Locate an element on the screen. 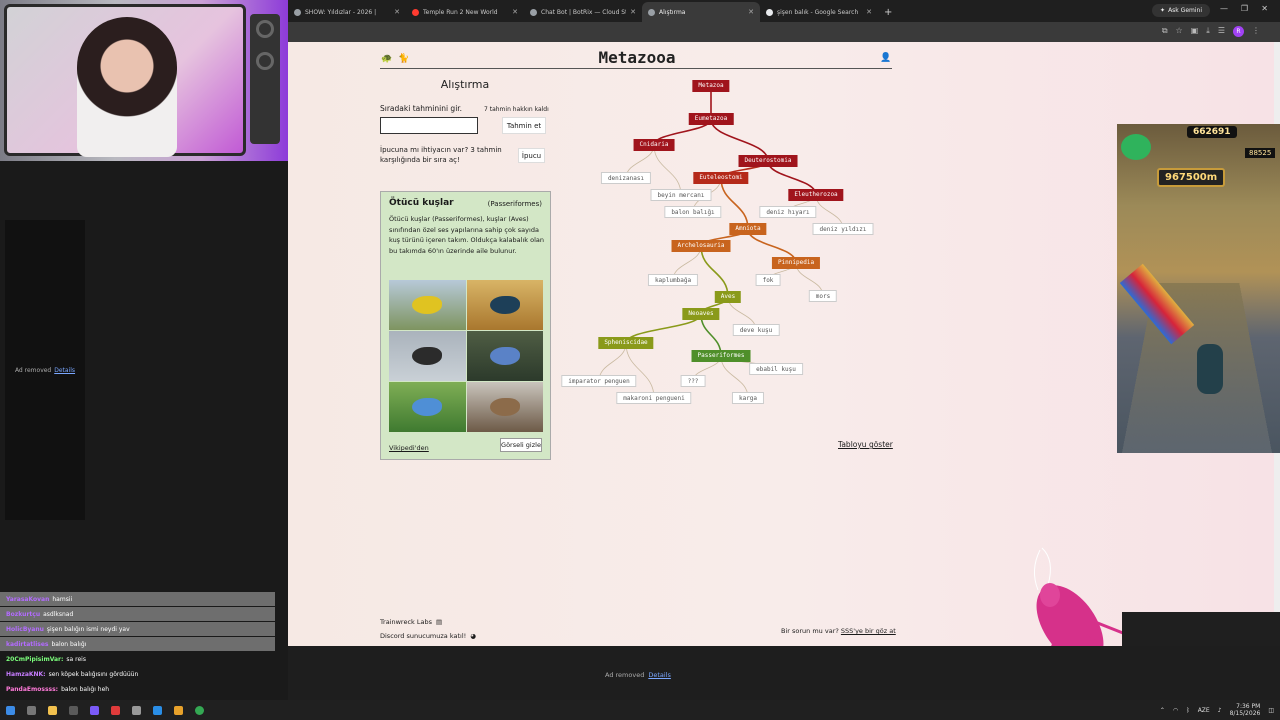  minimize-icon: — is located at coordinates (1224, 8).